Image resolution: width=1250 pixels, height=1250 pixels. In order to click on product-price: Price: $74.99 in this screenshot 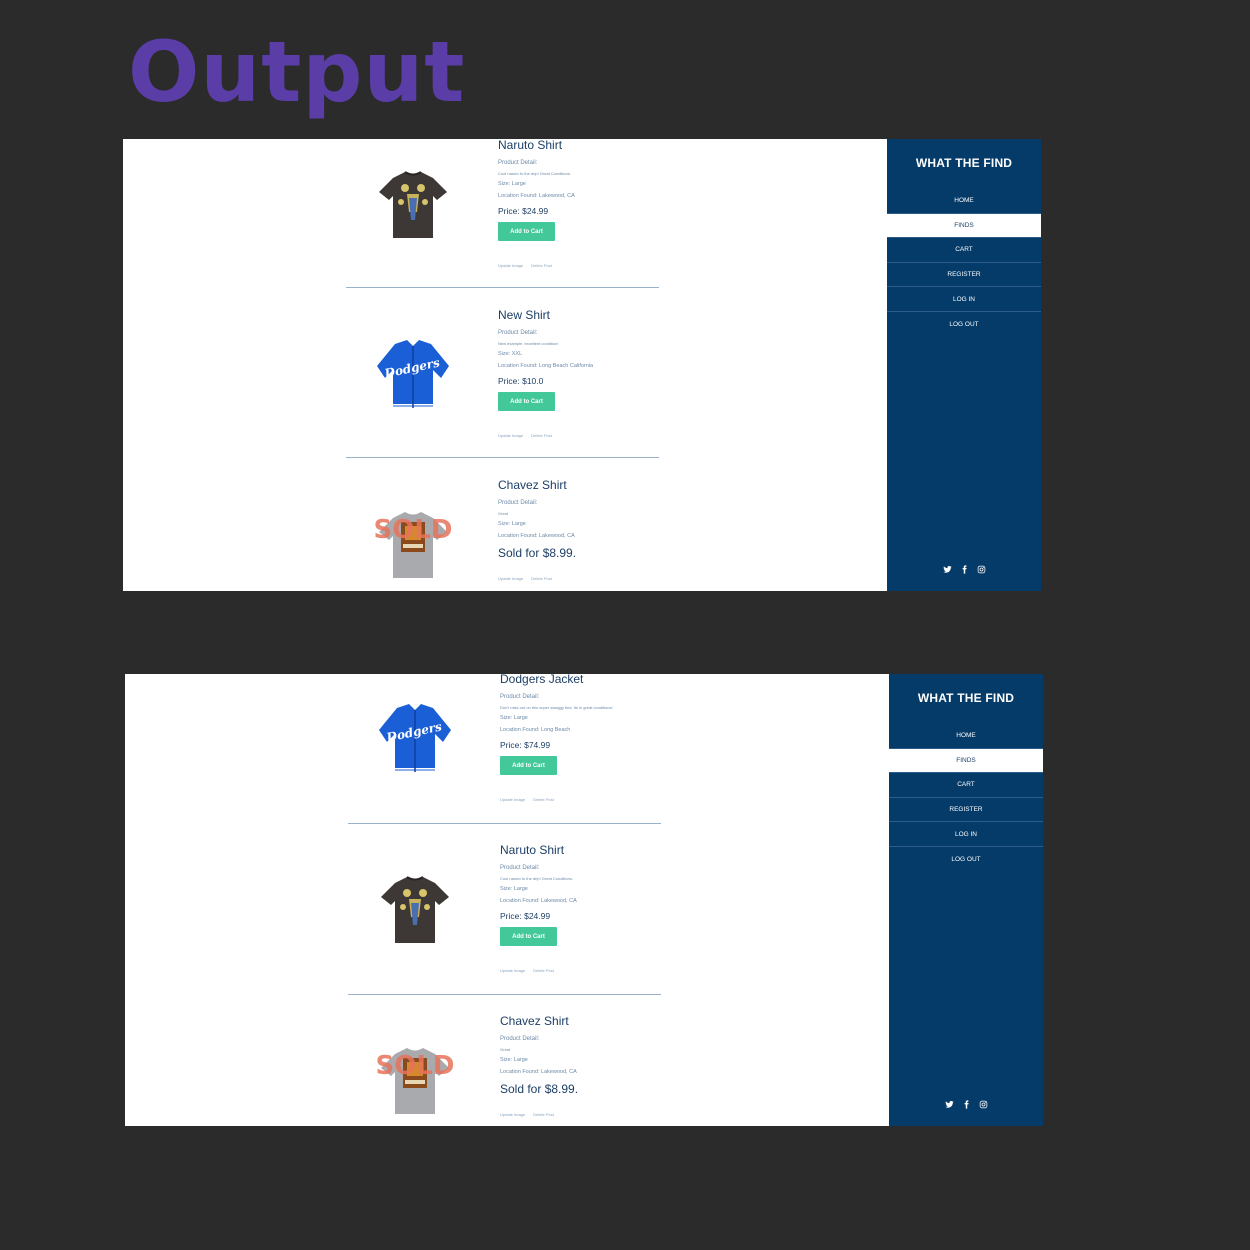, I will do `click(525, 745)`.